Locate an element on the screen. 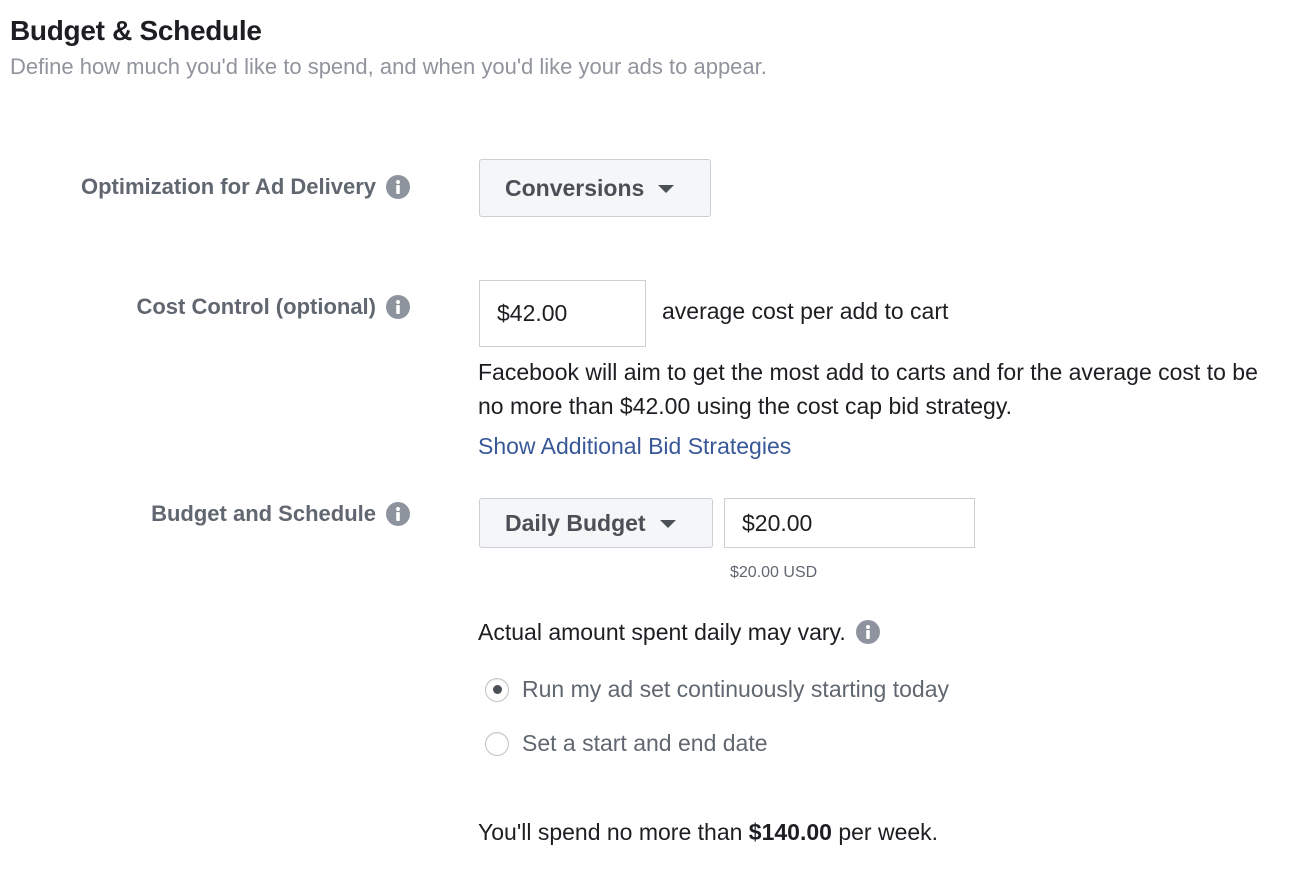 The height and width of the screenshot is (872, 1300). radio-button-unchecked is located at coordinates (497, 743).